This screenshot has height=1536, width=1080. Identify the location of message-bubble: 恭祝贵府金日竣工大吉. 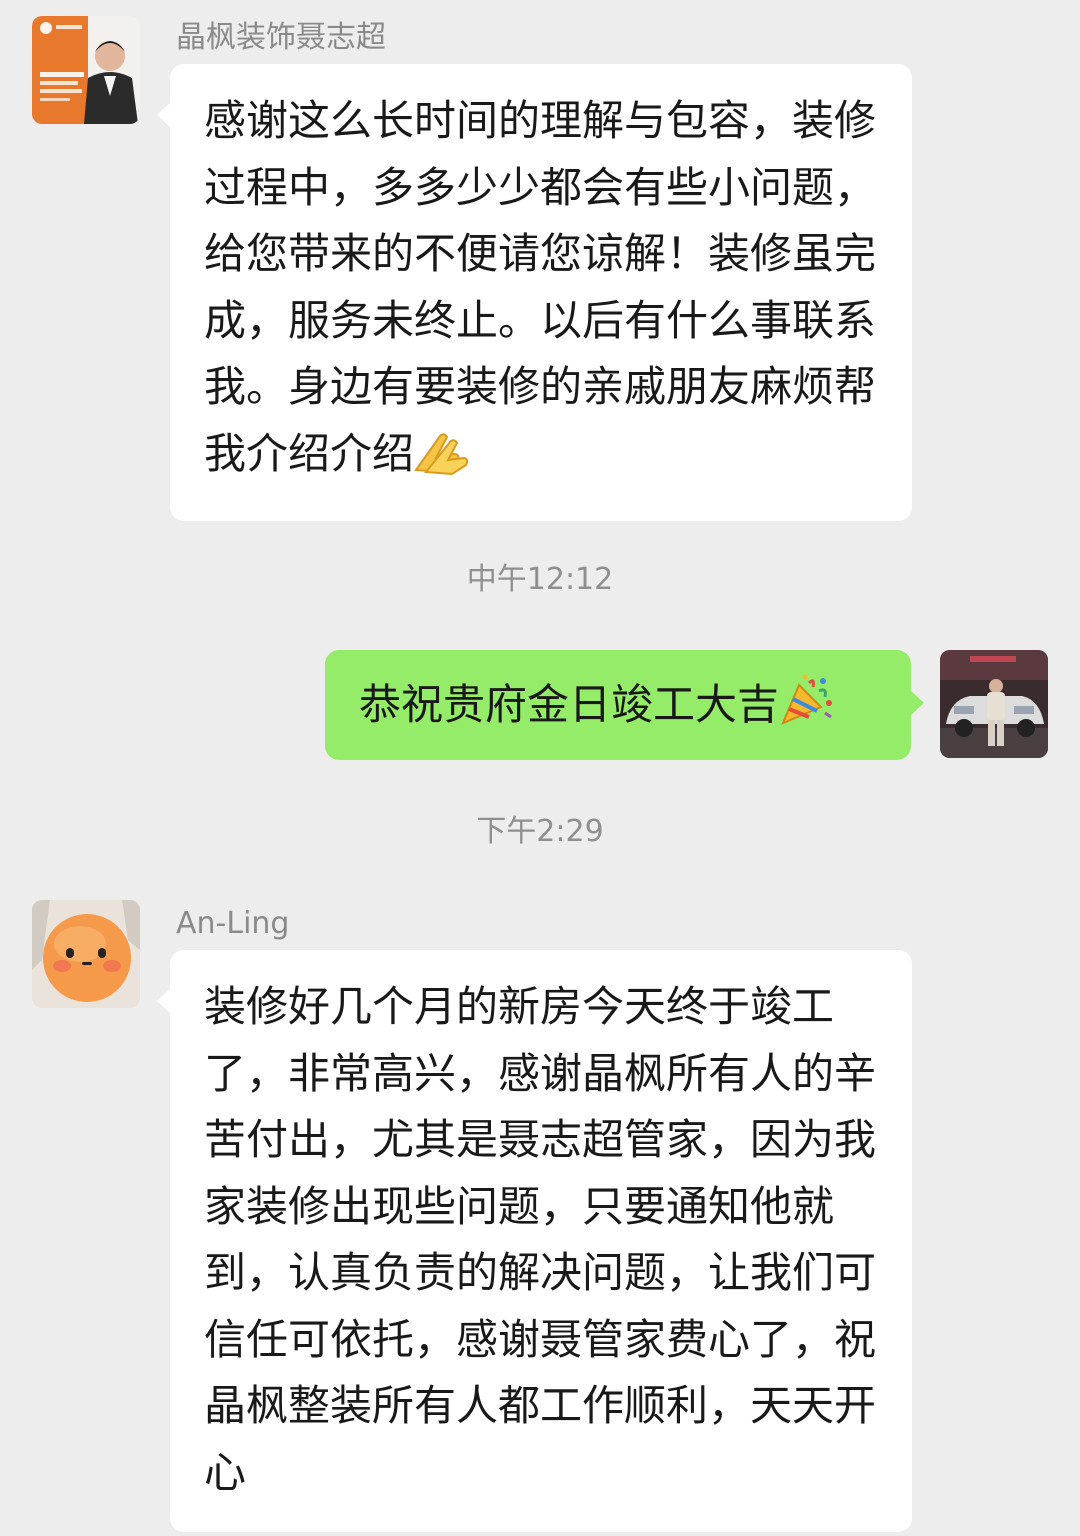
(624, 705).